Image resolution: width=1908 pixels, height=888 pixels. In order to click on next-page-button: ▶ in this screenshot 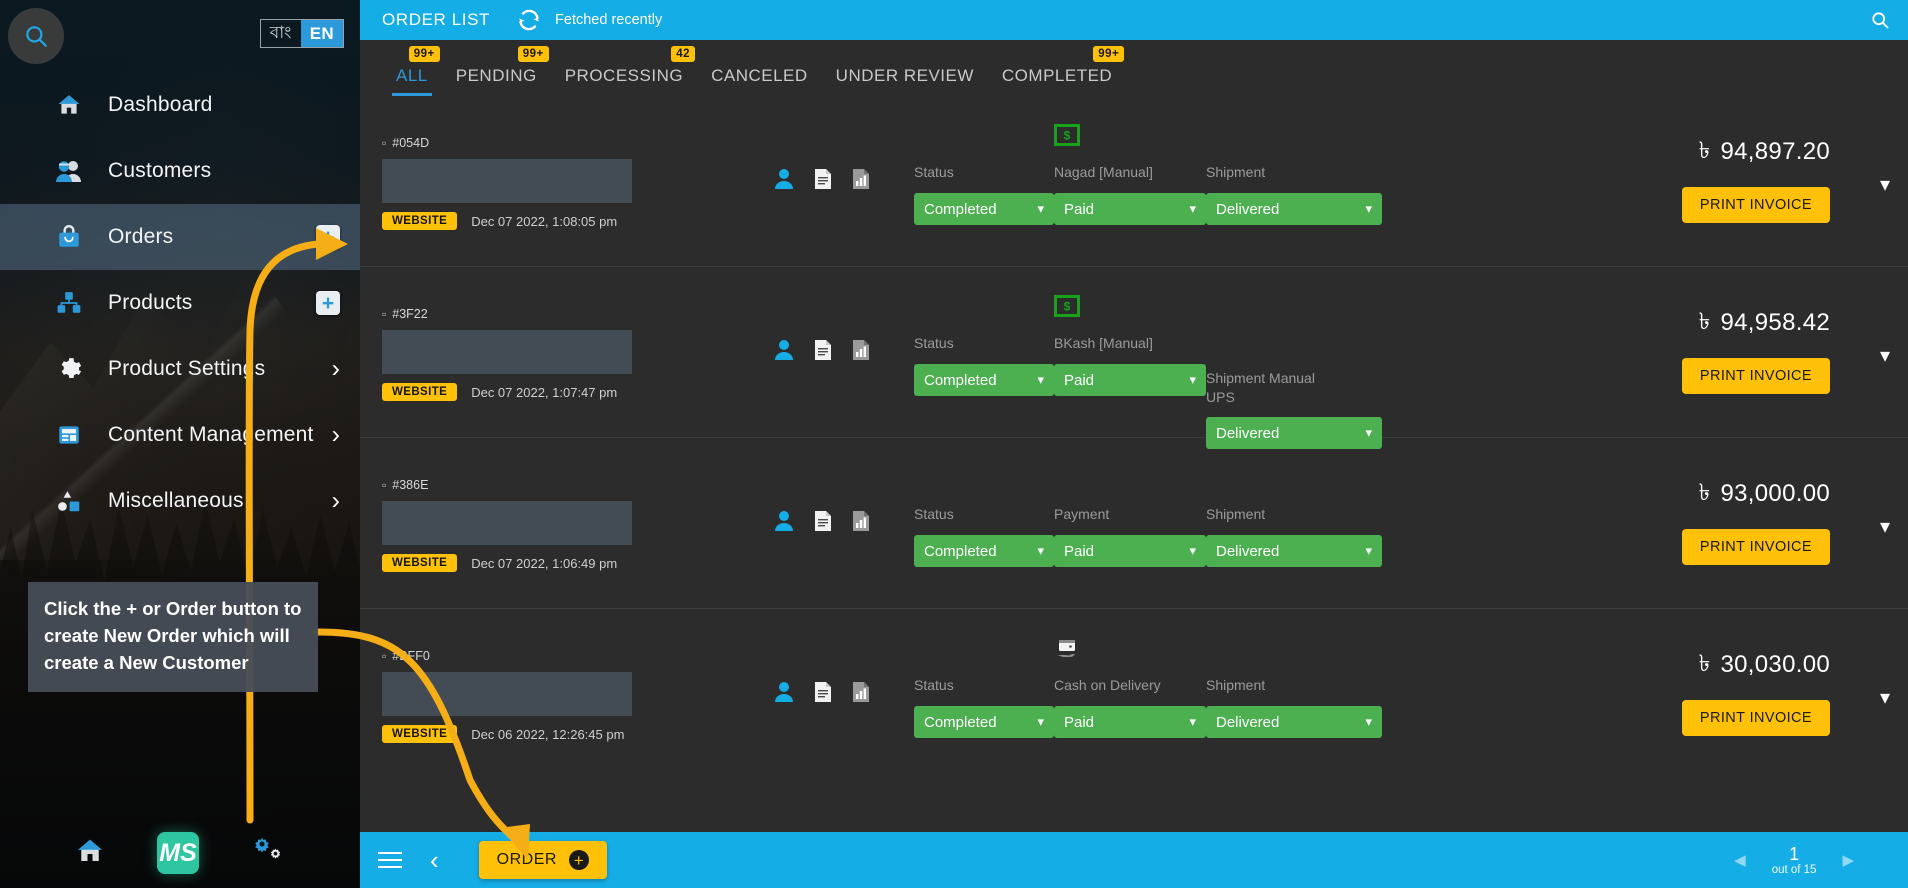, I will do `click(1848, 860)`.